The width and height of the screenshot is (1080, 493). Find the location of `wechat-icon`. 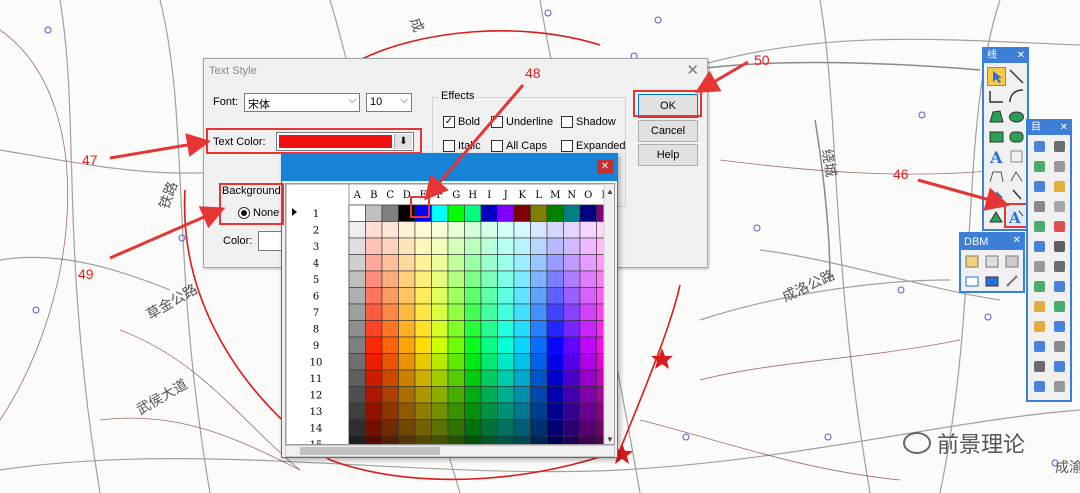

wechat-icon is located at coordinates (917, 443).